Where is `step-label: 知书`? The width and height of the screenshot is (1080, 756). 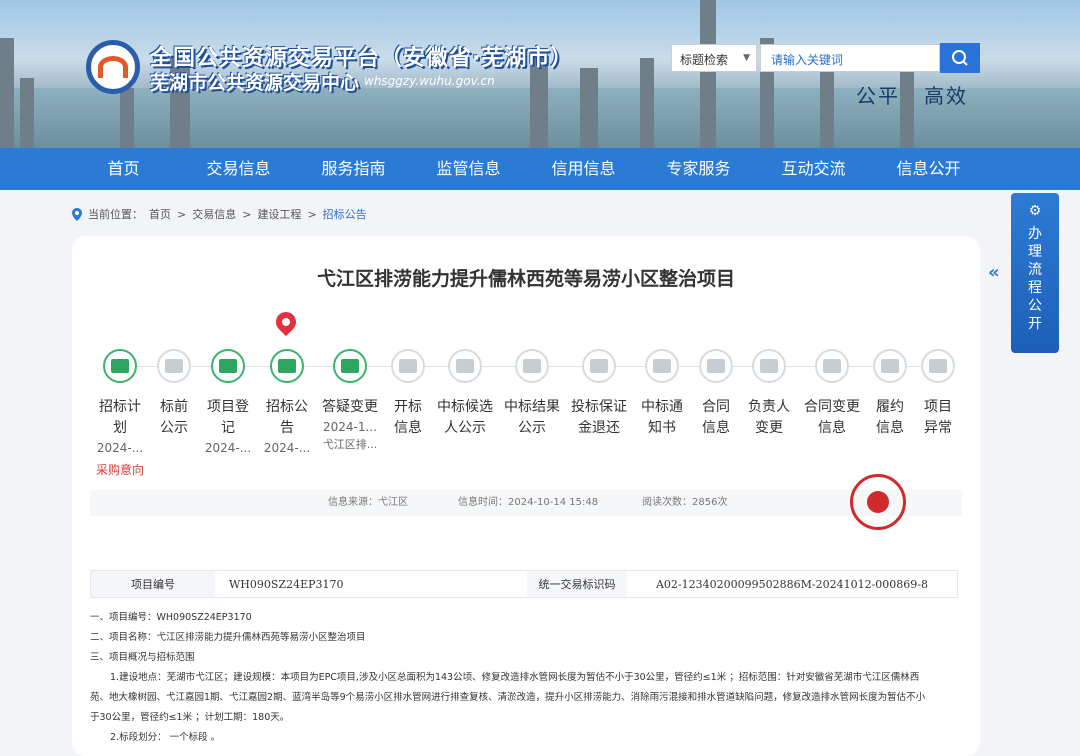
step-label: 知书 is located at coordinates (662, 428).